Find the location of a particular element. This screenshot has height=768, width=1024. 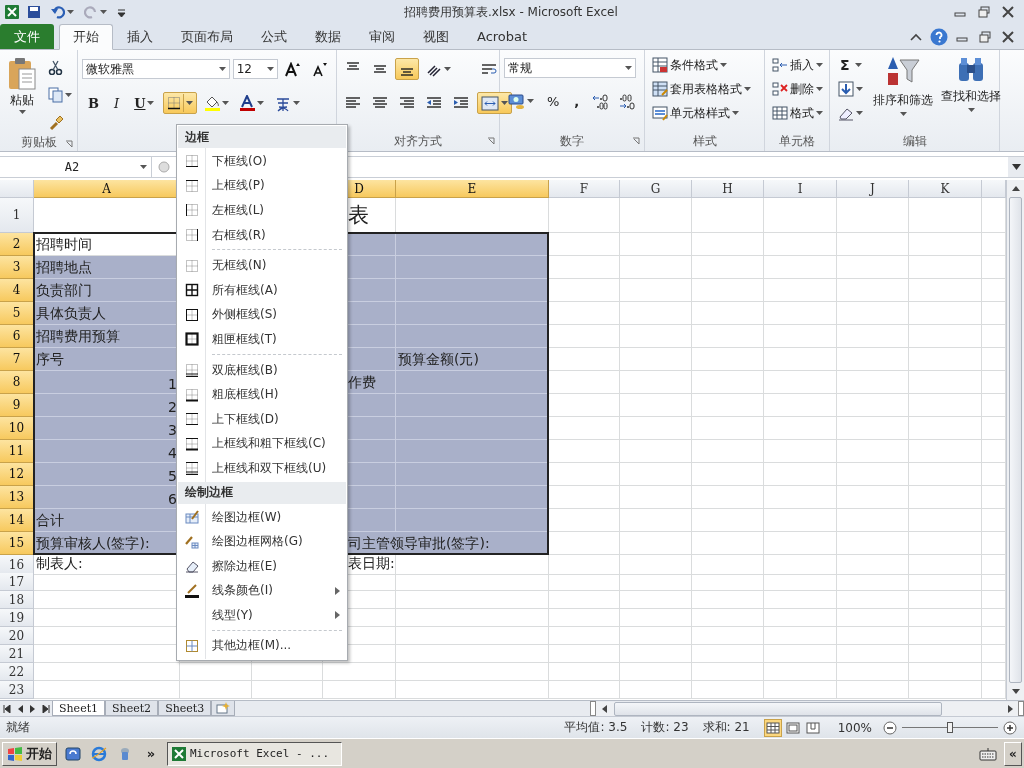

bold-button: B is located at coordinates (93, 103).